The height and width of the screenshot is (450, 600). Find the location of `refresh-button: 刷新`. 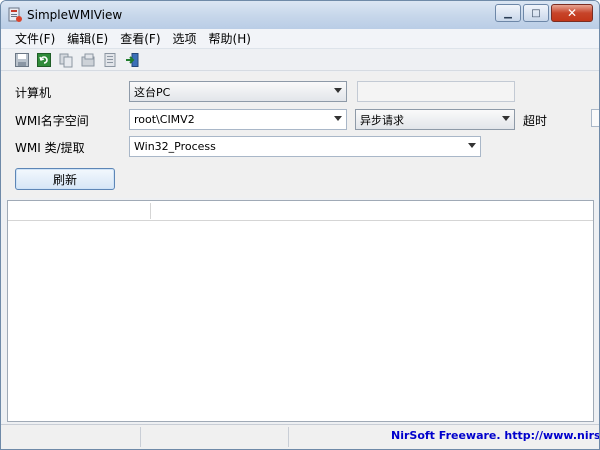

refresh-button: 刷新 is located at coordinates (65, 179).